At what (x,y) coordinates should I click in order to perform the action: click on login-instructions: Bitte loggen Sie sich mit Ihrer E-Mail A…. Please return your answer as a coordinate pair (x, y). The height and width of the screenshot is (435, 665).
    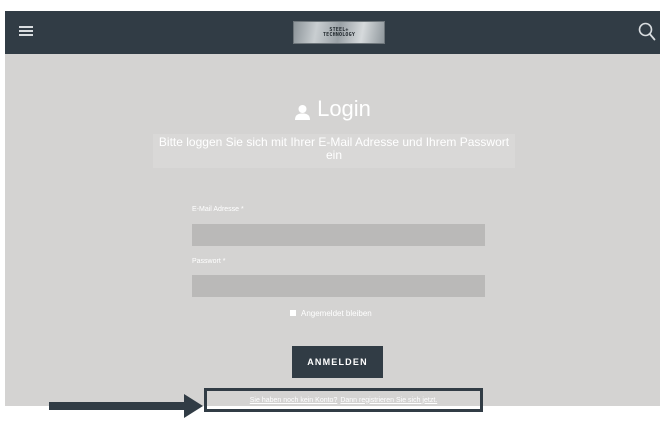
    Looking at the image, I should click on (334, 151).